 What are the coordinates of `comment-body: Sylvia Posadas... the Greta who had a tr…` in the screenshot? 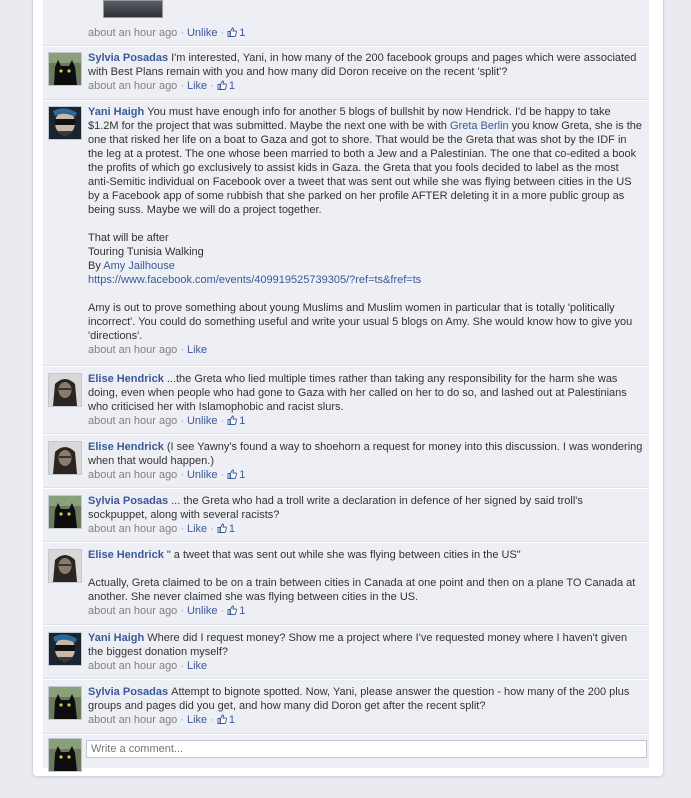 It's located at (365, 515).